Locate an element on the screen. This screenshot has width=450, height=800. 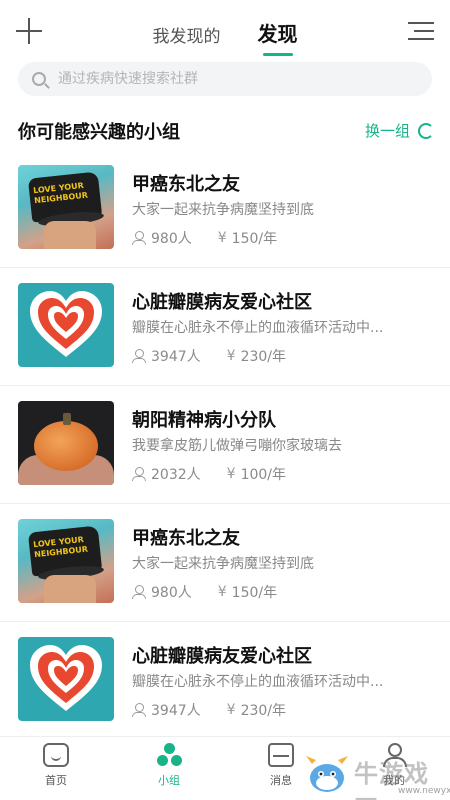
list-item: 朝阳精神病小分队 我要拿皮筋儿做弹弓嘣你家玻璃去 2032人 ¥ 100/年 is located at coordinates (225, 445).